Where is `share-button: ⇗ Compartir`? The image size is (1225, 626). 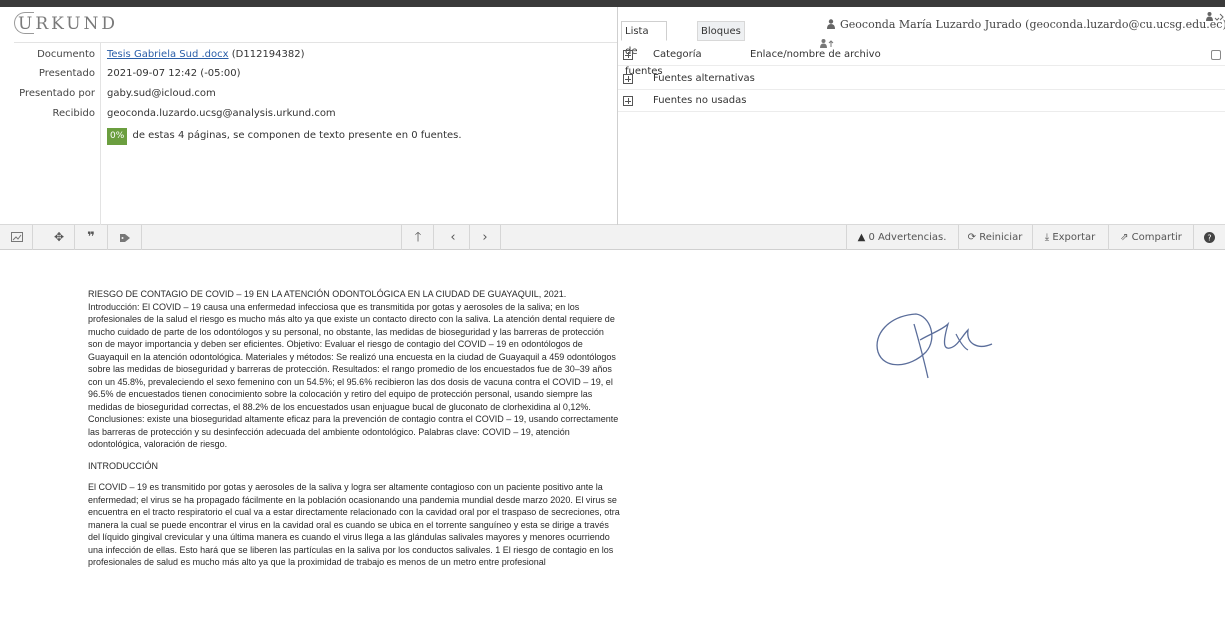
share-button: ⇗ Compartir is located at coordinates (1151, 237).